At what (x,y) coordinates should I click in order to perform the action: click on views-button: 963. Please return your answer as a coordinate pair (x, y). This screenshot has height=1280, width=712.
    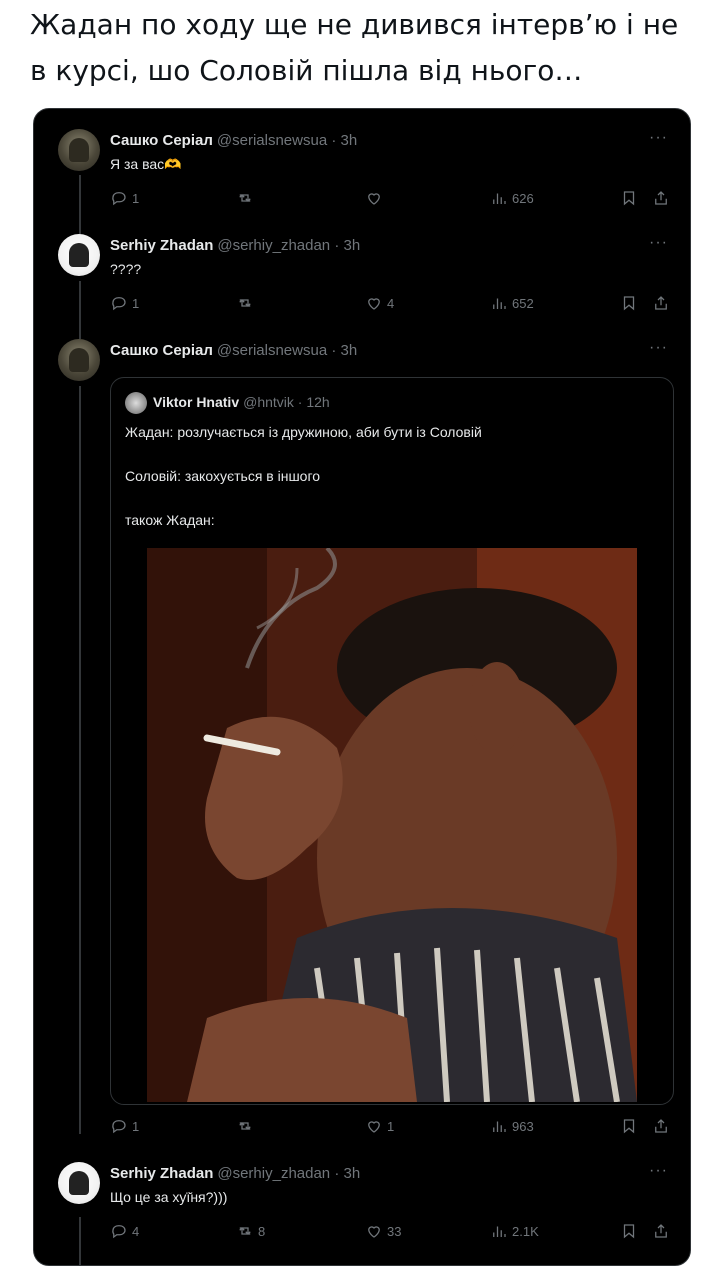
    Looking at the image, I should click on (512, 1126).